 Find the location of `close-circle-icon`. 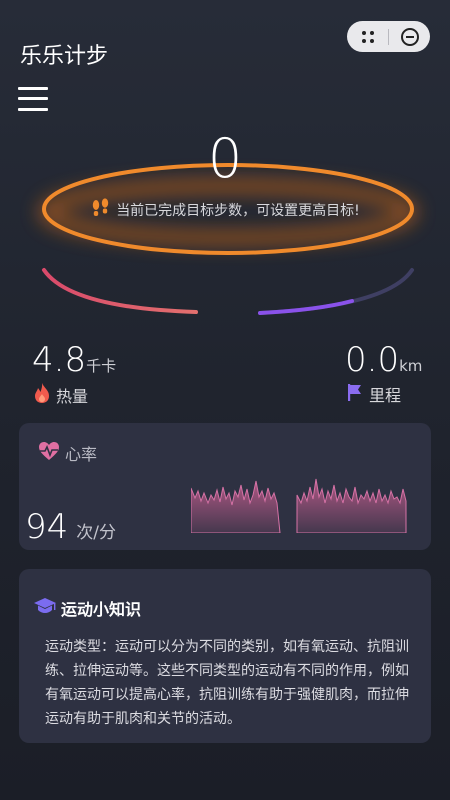

close-circle-icon is located at coordinates (409, 36).